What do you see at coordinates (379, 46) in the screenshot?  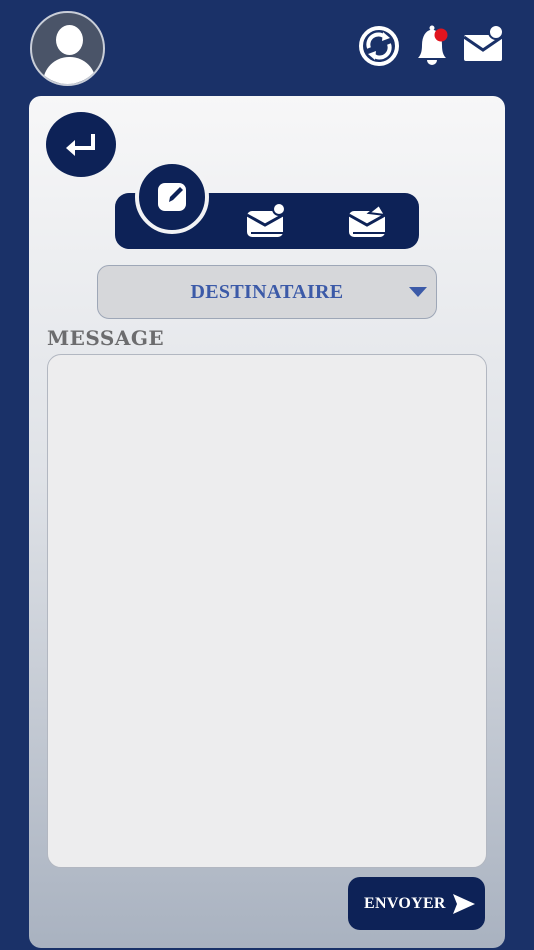 I see `sync-icon` at bounding box center [379, 46].